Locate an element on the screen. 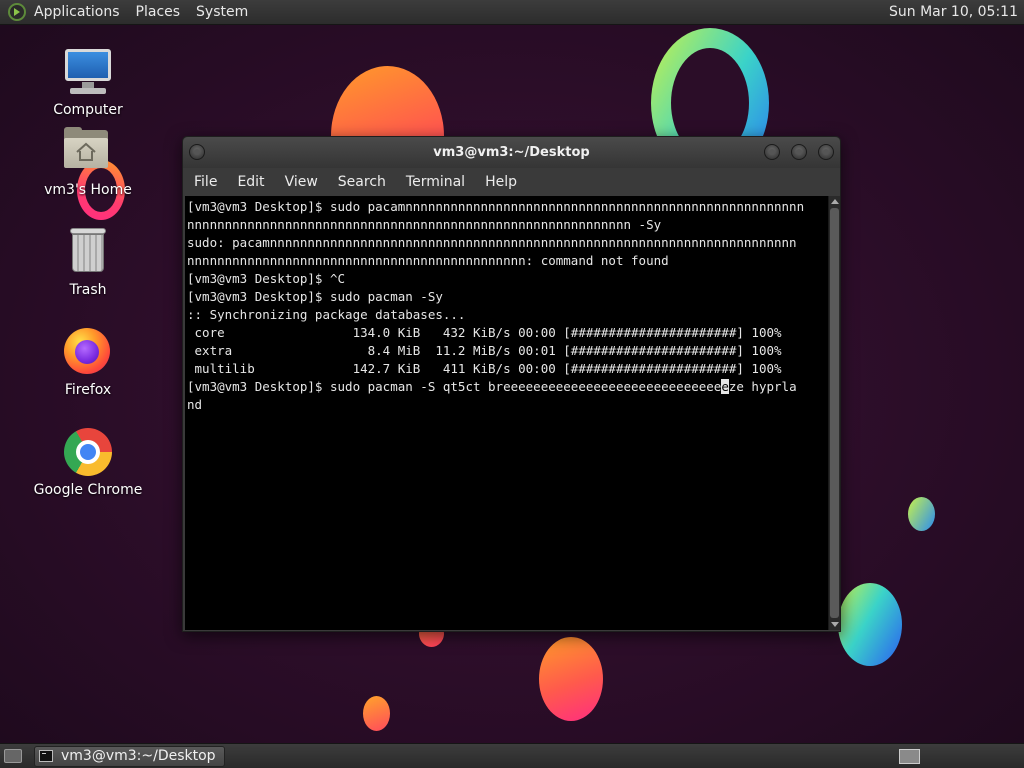  desktop-icon-label: Trash is located at coordinates (88, 290).